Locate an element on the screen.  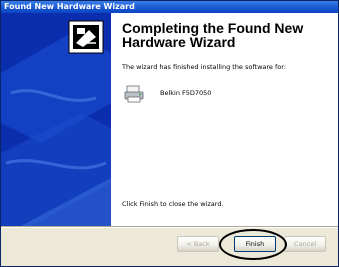
printer-device-icon is located at coordinates (134, 94).